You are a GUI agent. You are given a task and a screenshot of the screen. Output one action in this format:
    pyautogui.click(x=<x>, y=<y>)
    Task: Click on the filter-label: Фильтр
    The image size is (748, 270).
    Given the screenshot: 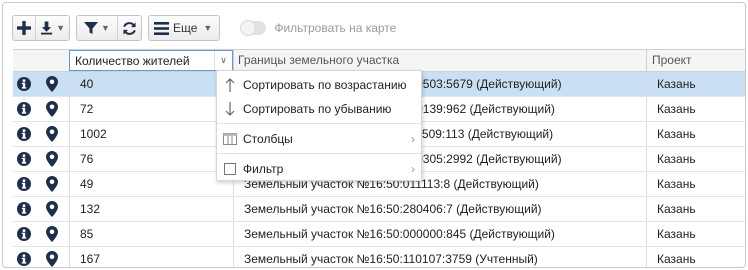 What is the action you would take?
    pyautogui.click(x=263, y=169)
    